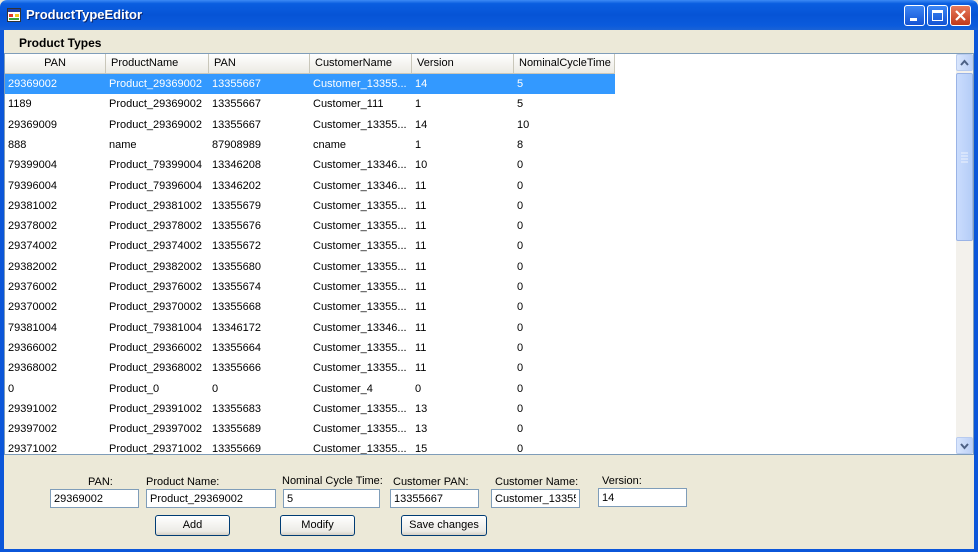  What do you see at coordinates (259, 328) in the screenshot?
I see `table-cell: 13346172` at bounding box center [259, 328].